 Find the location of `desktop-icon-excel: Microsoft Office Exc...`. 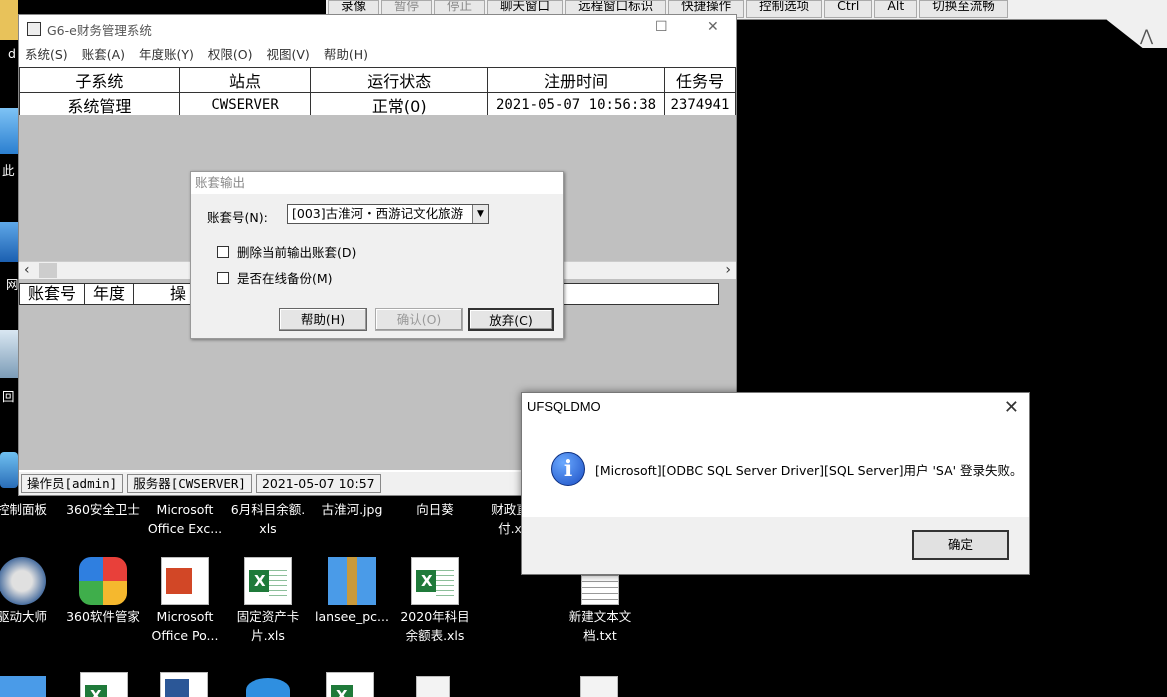

desktop-icon-excel: Microsoft Office Exc... is located at coordinates (185, 519).